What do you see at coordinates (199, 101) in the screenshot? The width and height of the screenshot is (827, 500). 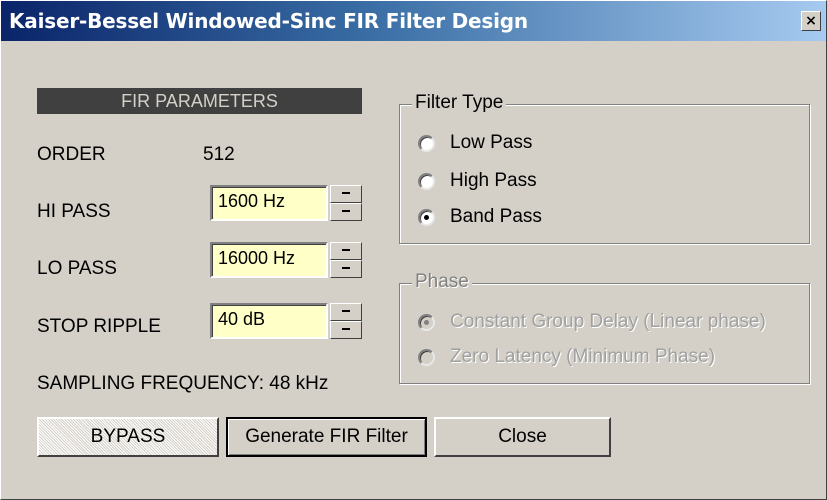 I see `fir-parameters-header: FIR PARAMETERS` at bounding box center [199, 101].